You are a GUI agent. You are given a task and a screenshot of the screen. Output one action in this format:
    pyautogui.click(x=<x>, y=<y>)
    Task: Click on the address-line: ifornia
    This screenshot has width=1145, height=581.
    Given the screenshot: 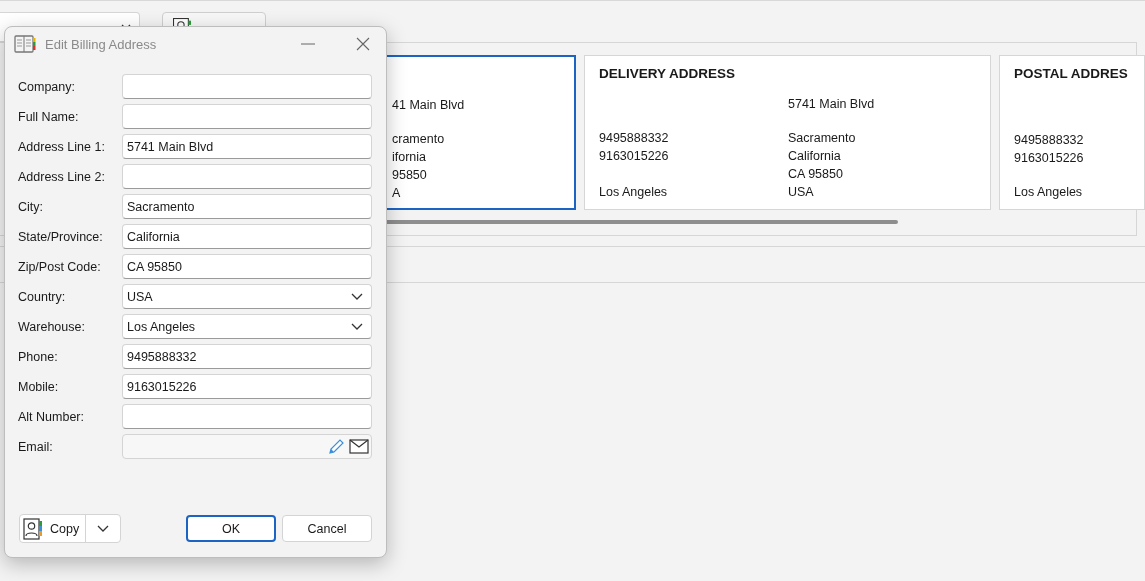 What is the action you would take?
    pyautogui.click(x=409, y=157)
    